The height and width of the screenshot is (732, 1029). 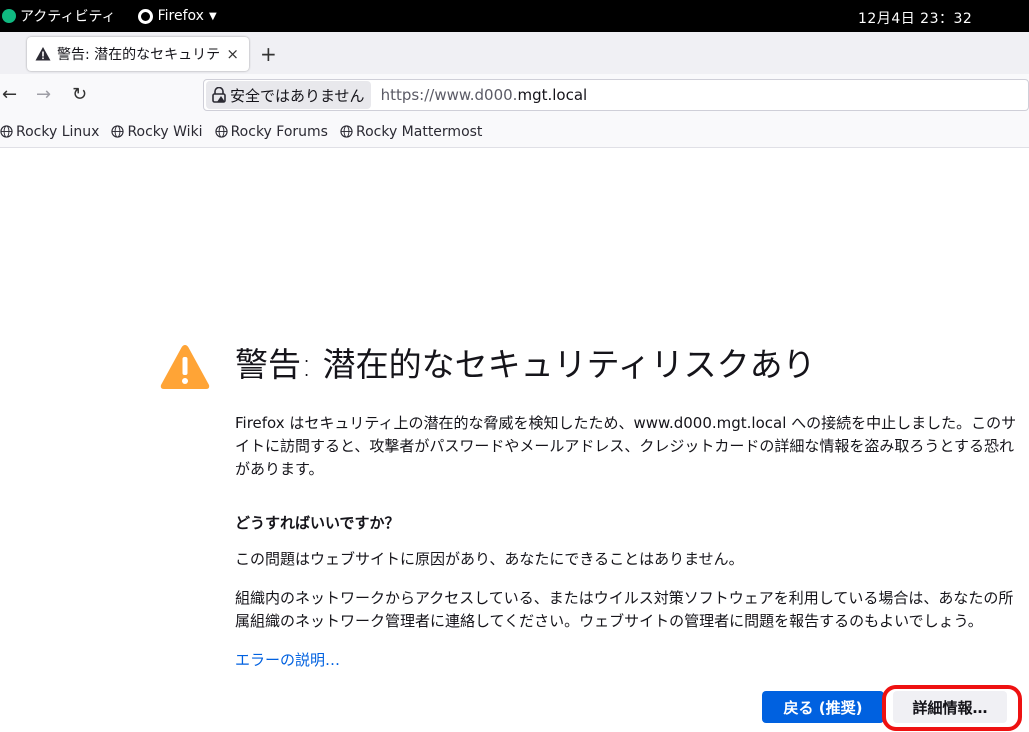 I want to click on activities-button: アクティビティ, so click(x=59, y=16).